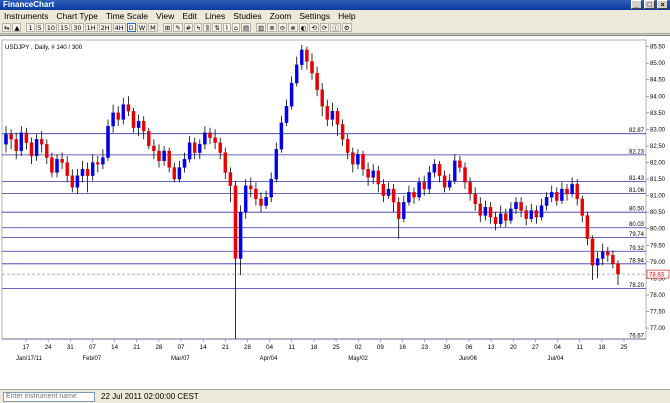  What do you see at coordinates (335, 5) in the screenshot?
I see `title-bar: FinanceChart _ □ ×` at bounding box center [335, 5].